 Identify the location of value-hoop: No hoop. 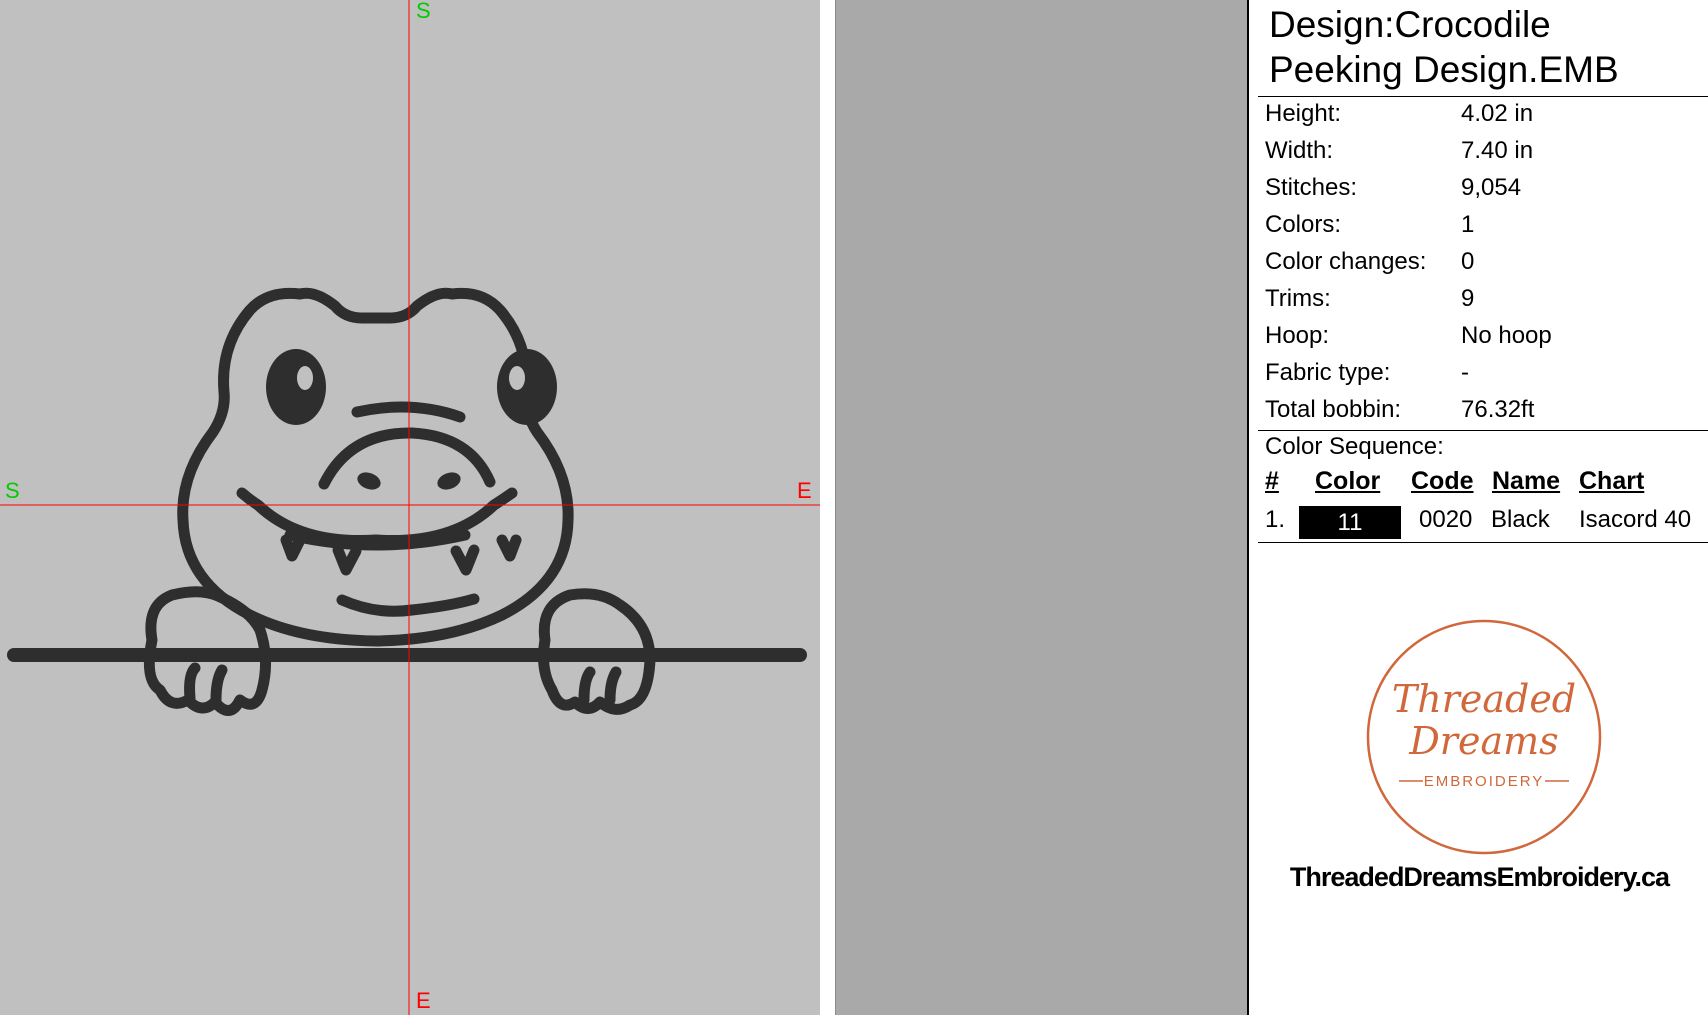
(1506, 335).